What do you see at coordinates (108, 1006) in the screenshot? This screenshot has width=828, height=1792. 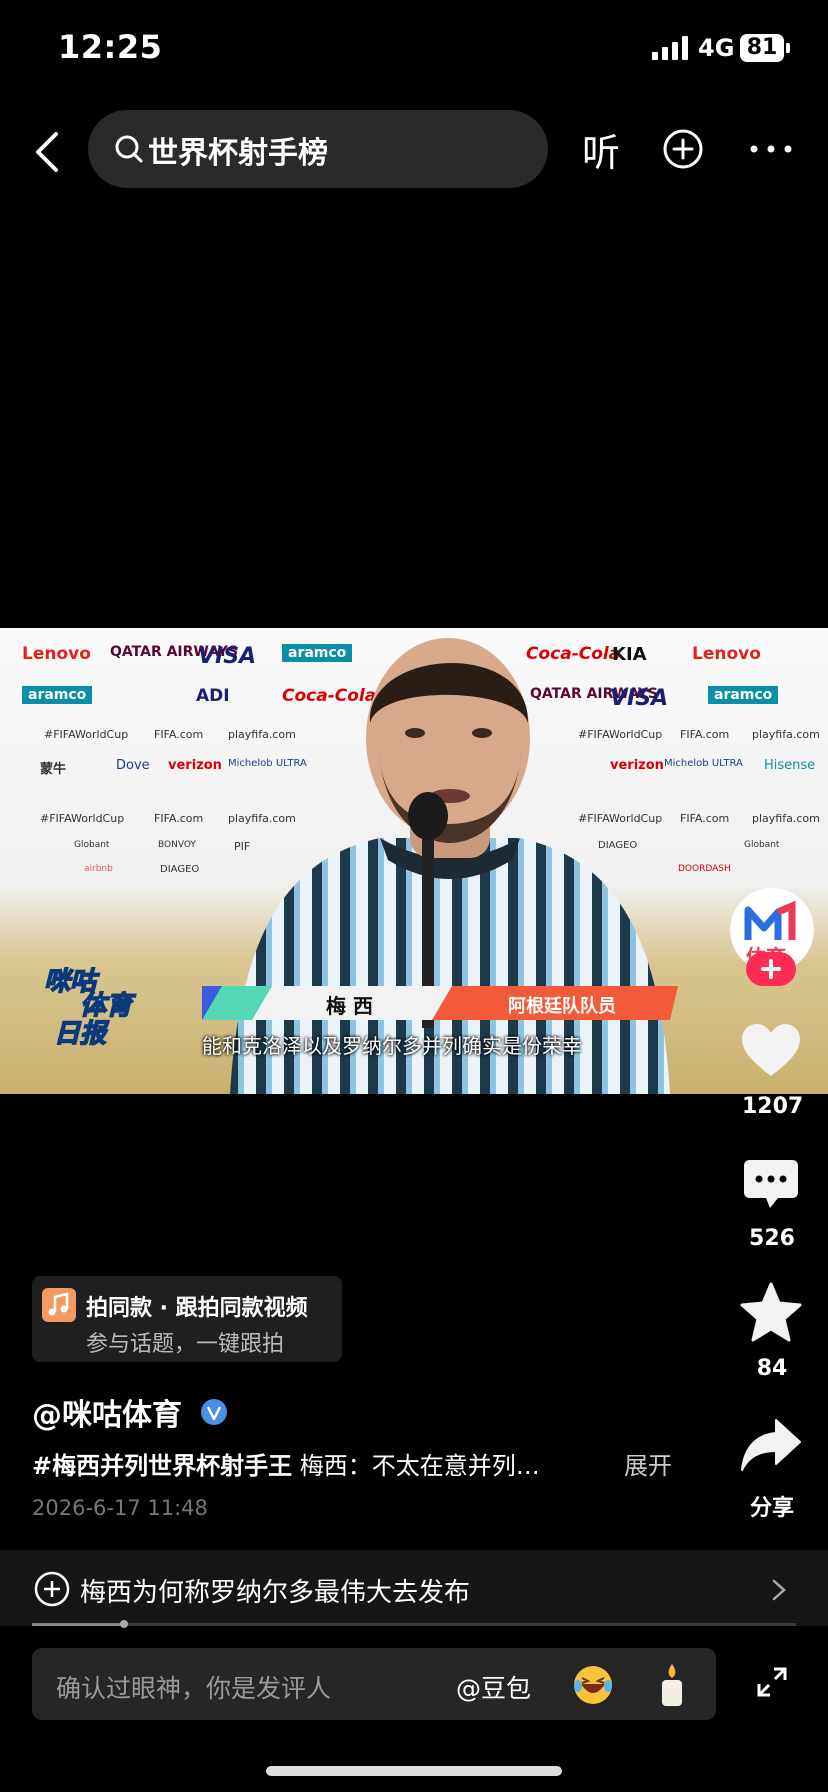 I see `svg-text: 体育` at bounding box center [108, 1006].